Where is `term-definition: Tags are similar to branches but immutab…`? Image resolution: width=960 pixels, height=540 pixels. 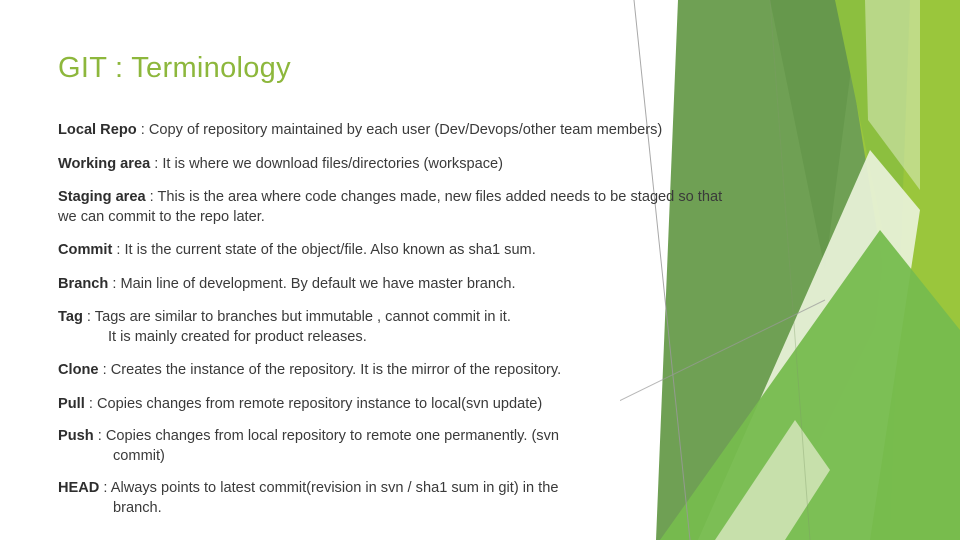
term-definition: Tags are similar to branches but immutab… is located at coordinates (302, 317).